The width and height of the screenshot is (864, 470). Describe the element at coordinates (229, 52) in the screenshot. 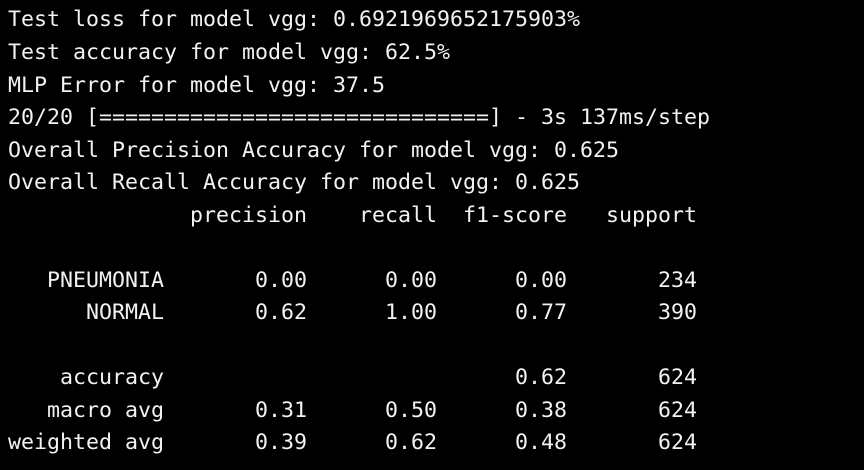

I see `test-accuracy-line: Test accuracy for model vgg: 62.5%` at that location.